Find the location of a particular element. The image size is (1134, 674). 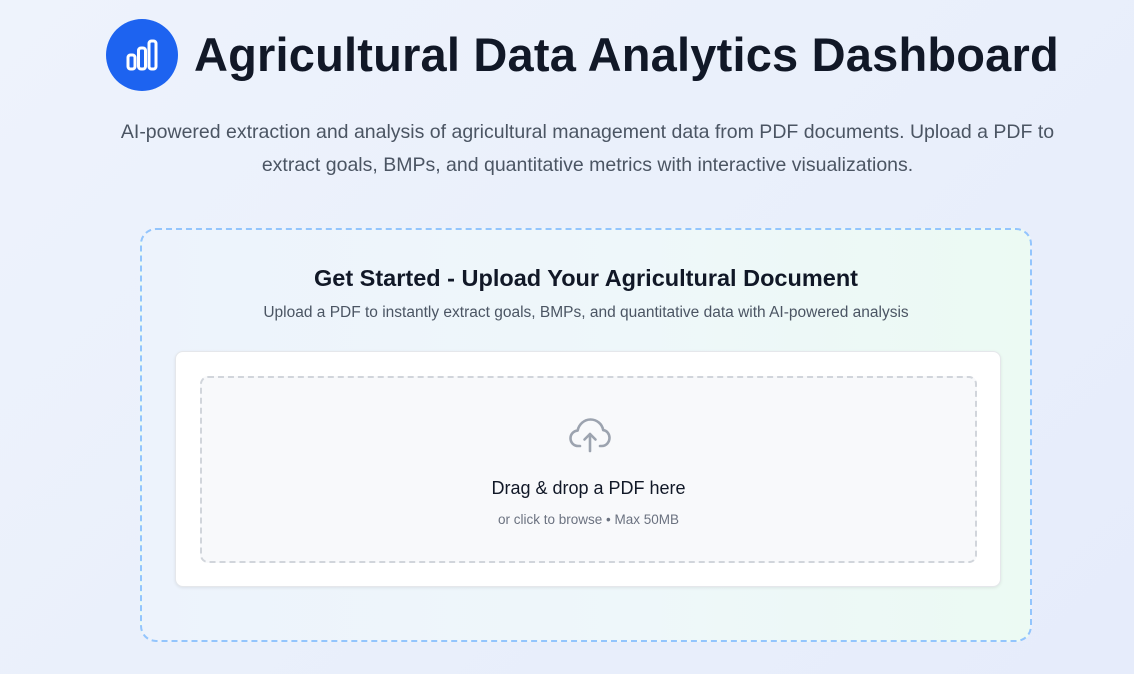

logo is located at coordinates (142, 54).